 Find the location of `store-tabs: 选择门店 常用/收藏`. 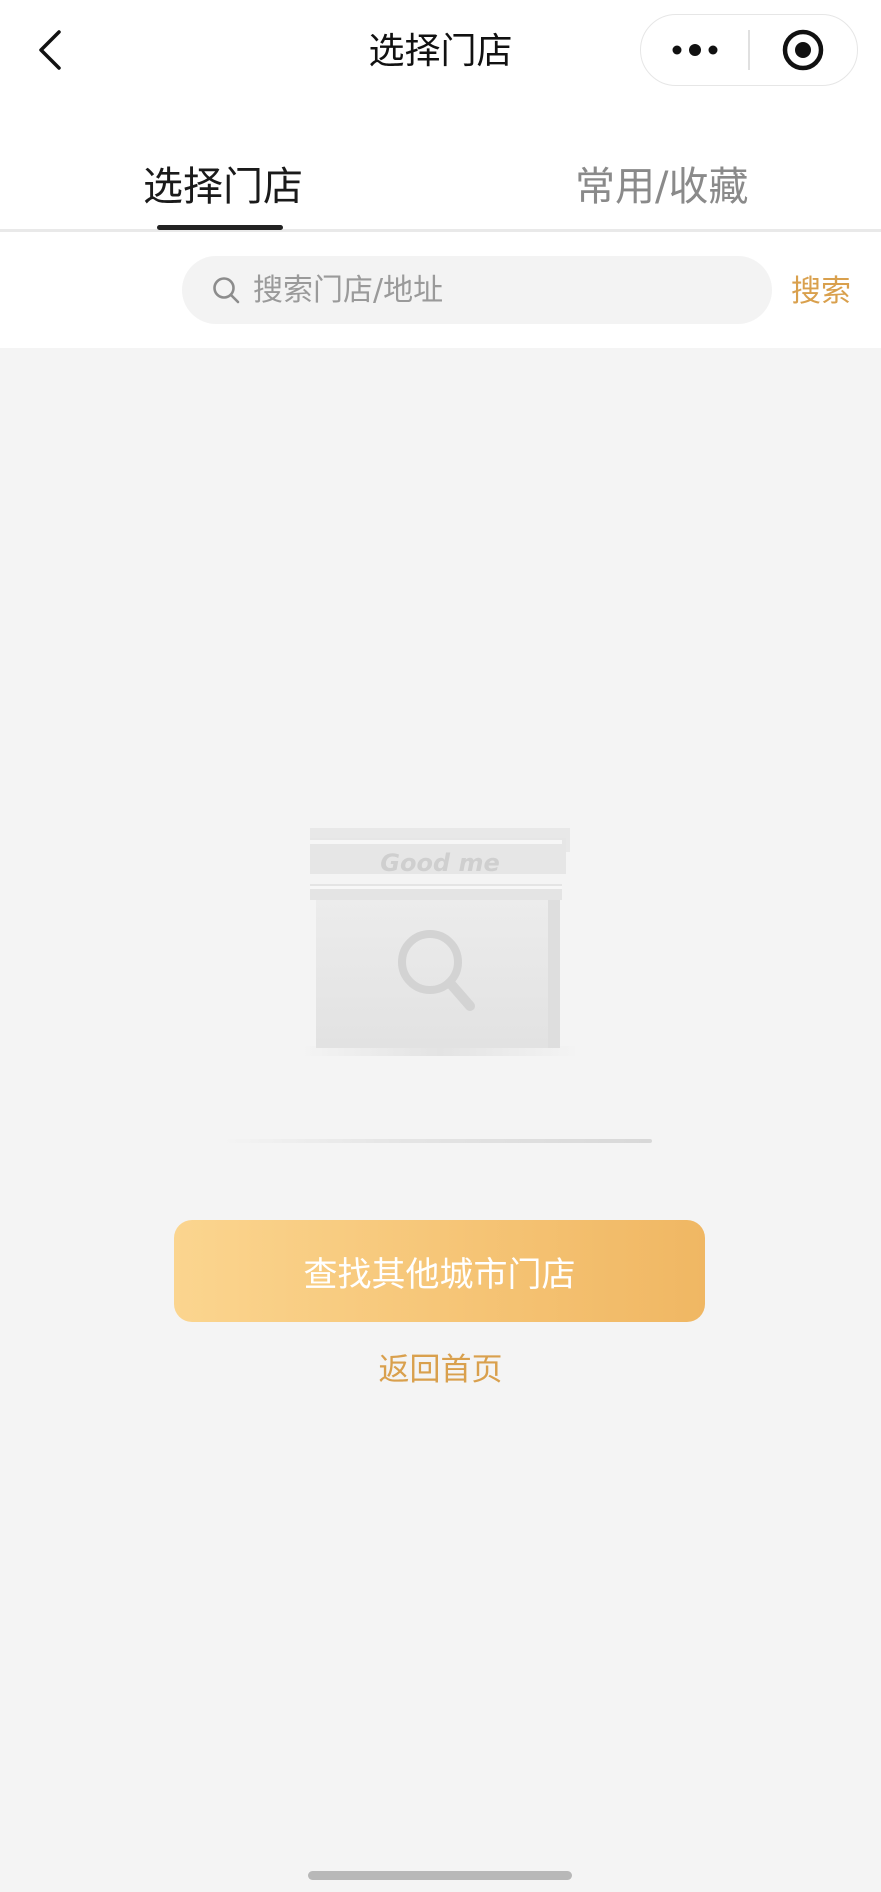

store-tabs: 选择门店 常用/收藏 is located at coordinates (440, 171).